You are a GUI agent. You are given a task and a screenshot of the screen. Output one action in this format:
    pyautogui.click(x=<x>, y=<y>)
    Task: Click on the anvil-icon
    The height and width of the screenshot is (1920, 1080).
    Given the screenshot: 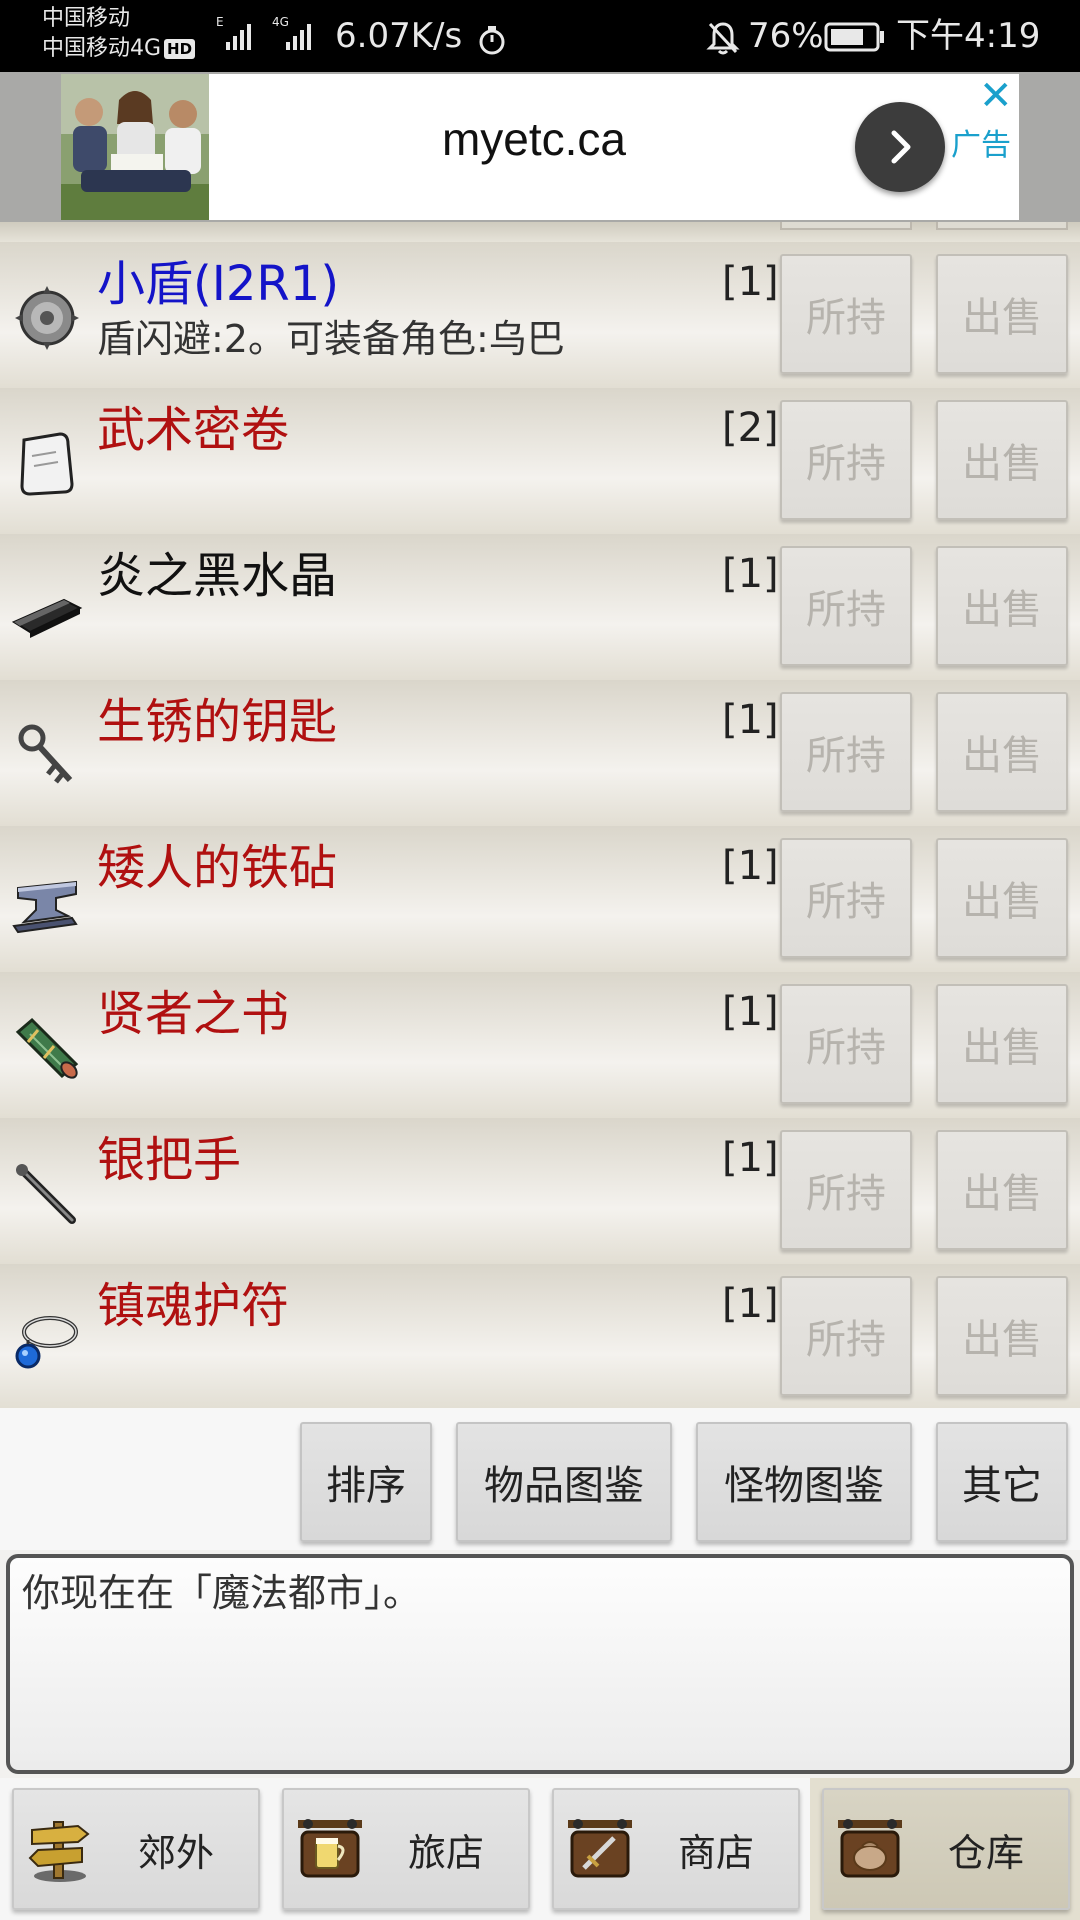 What is the action you would take?
    pyautogui.click(x=45, y=907)
    